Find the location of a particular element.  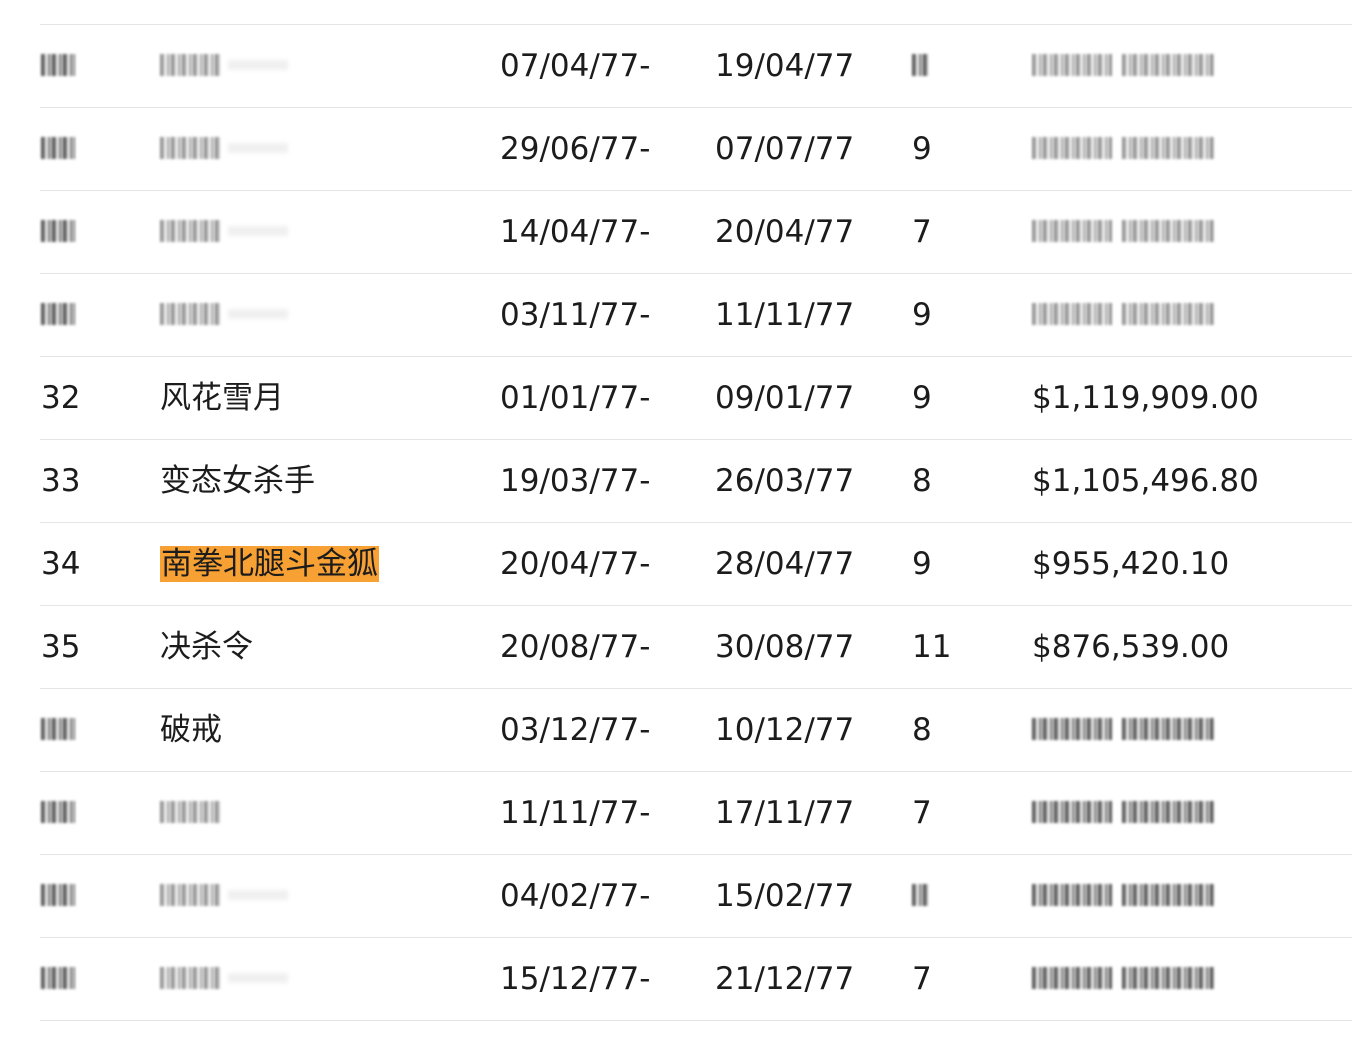

table-row: 07/04/77- 19/04/77 is located at coordinates (696, 65).